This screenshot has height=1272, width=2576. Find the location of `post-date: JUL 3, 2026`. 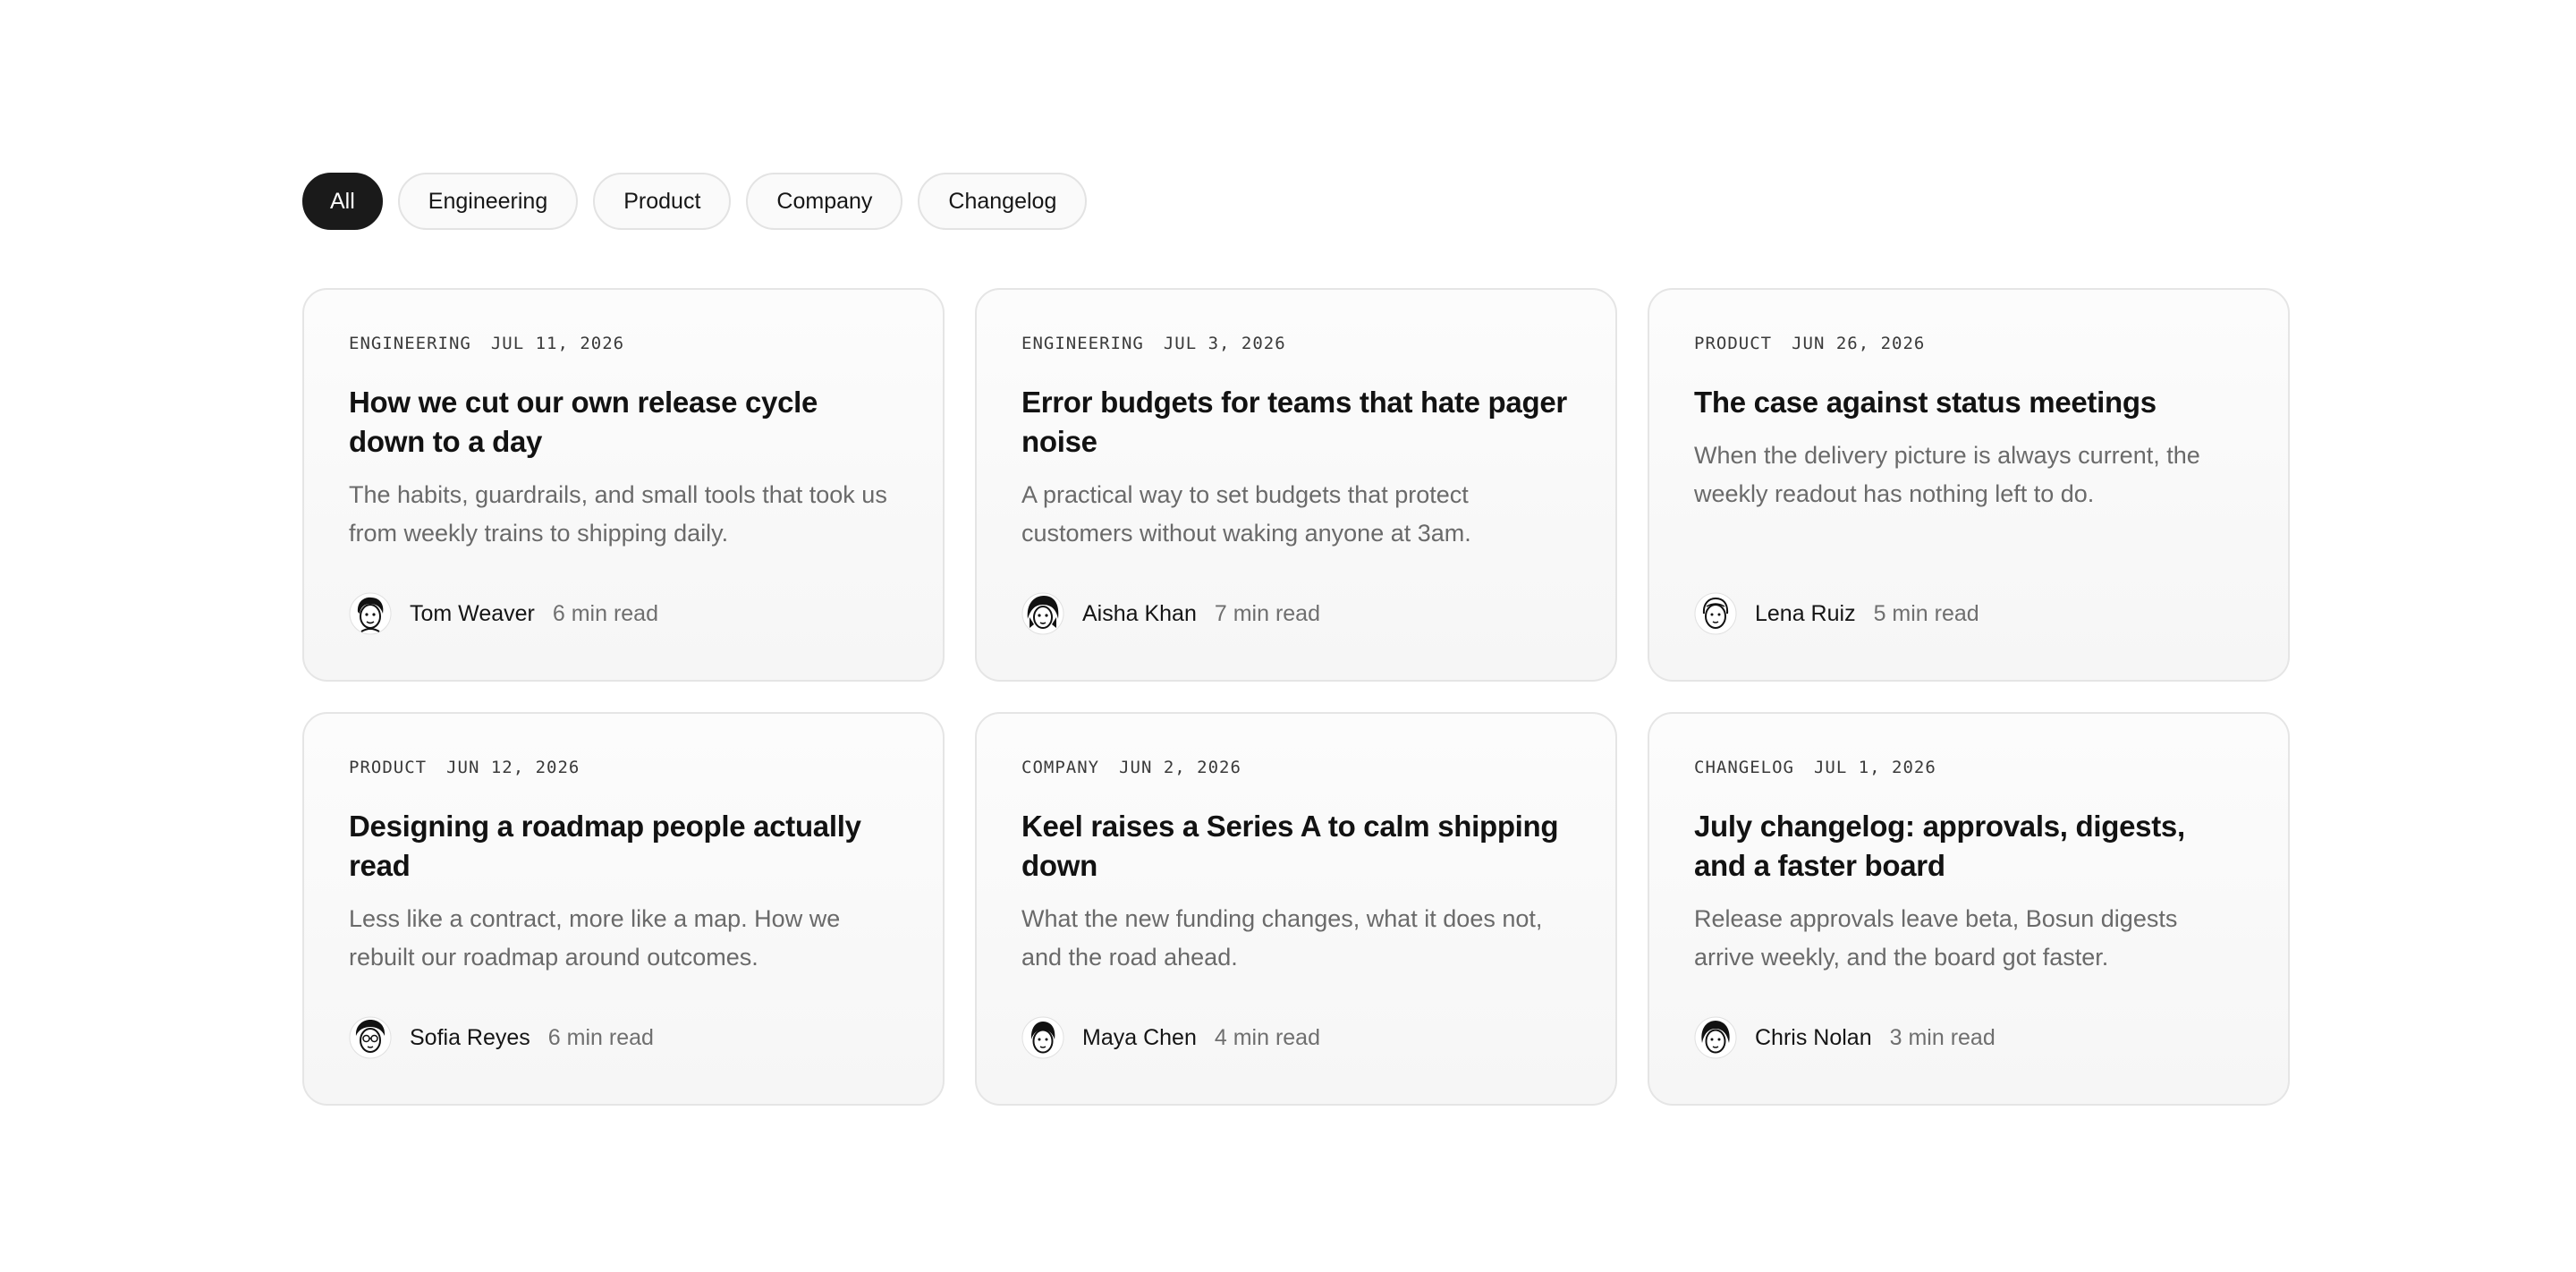

post-date: JUL 3, 2026 is located at coordinates (1224, 343).